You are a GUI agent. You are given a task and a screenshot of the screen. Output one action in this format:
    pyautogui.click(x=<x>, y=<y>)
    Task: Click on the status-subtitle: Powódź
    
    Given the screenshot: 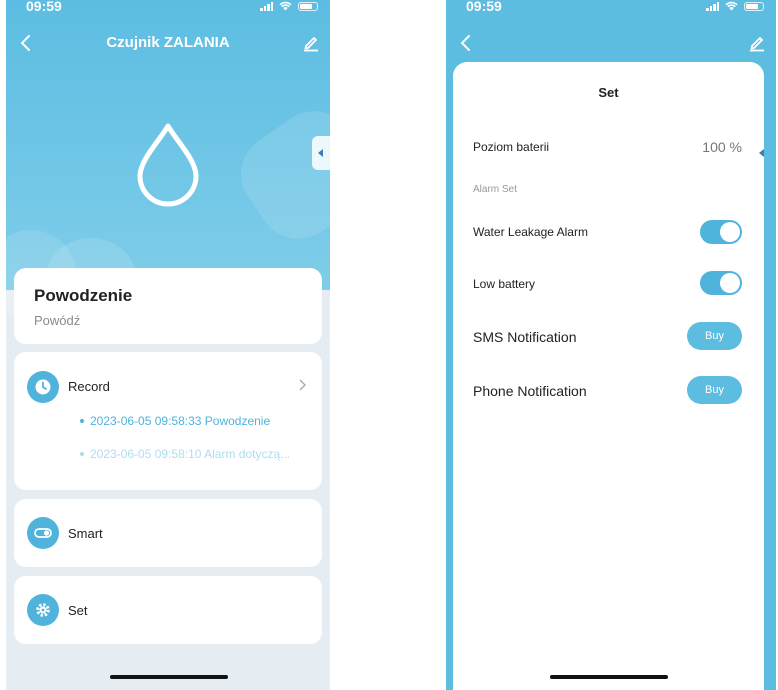 What is the action you would take?
    pyautogui.click(x=57, y=320)
    